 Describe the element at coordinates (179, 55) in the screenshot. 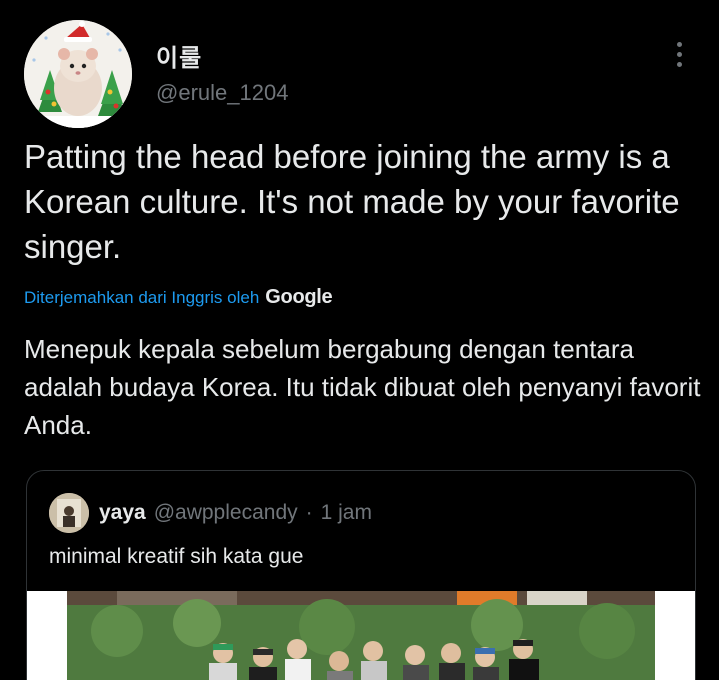

I see `author-display-name: 이룰` at that location.